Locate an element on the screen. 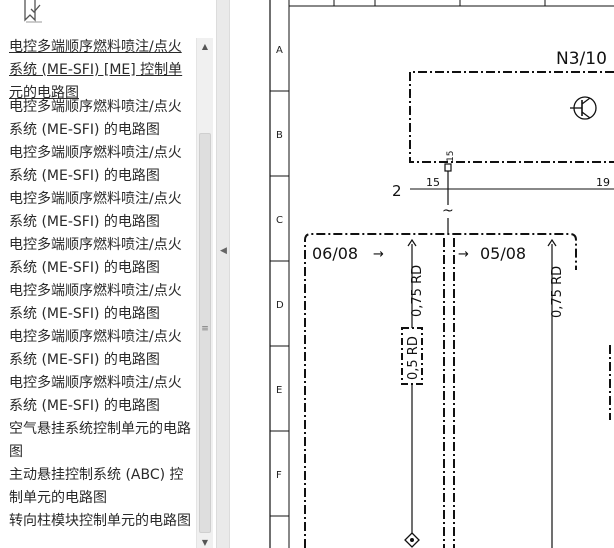 The image size is (614, 548). bookmark-icon is located at coordinates (33, 12).